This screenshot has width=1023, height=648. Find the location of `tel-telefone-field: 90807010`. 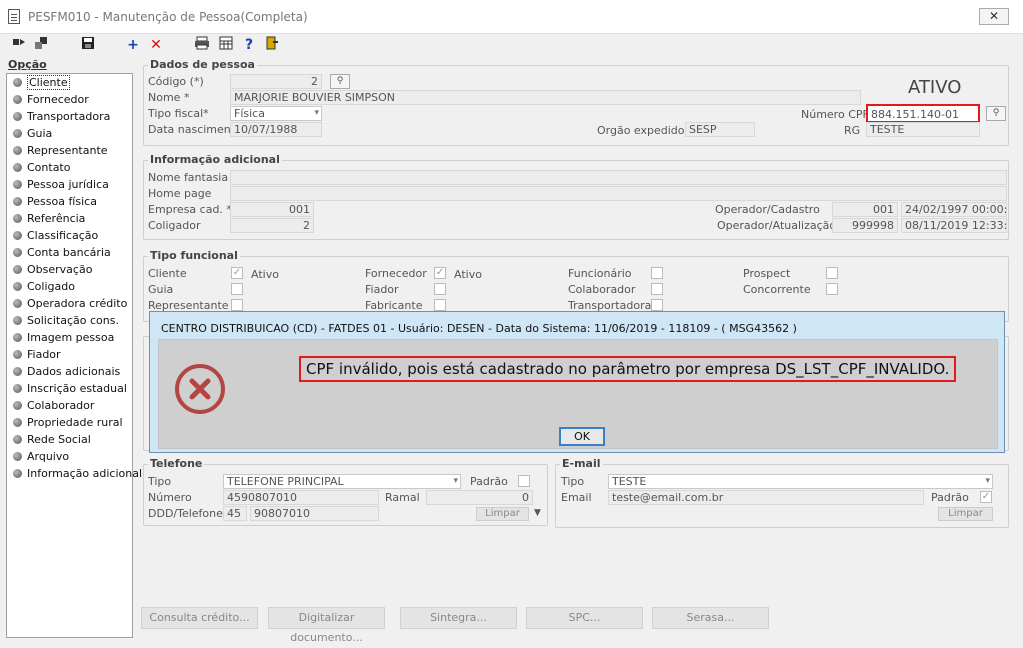

tel-telefone-field: 90807010 is located at coordinates (314, 513).